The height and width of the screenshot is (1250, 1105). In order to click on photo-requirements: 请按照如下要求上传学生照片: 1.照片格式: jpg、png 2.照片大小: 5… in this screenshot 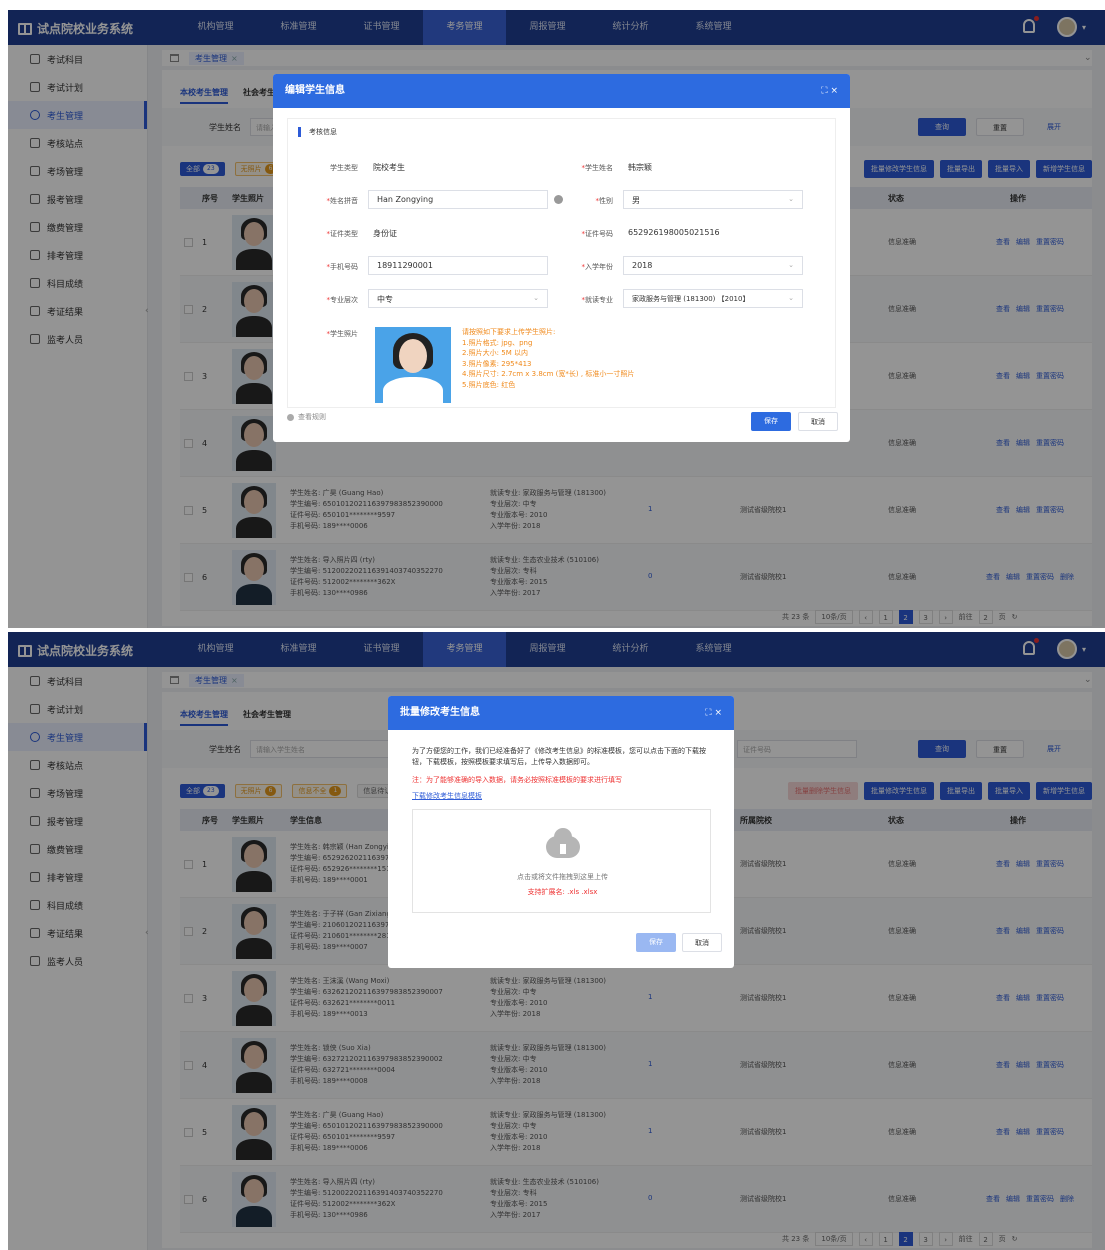, I will do `click(548, 358)`.